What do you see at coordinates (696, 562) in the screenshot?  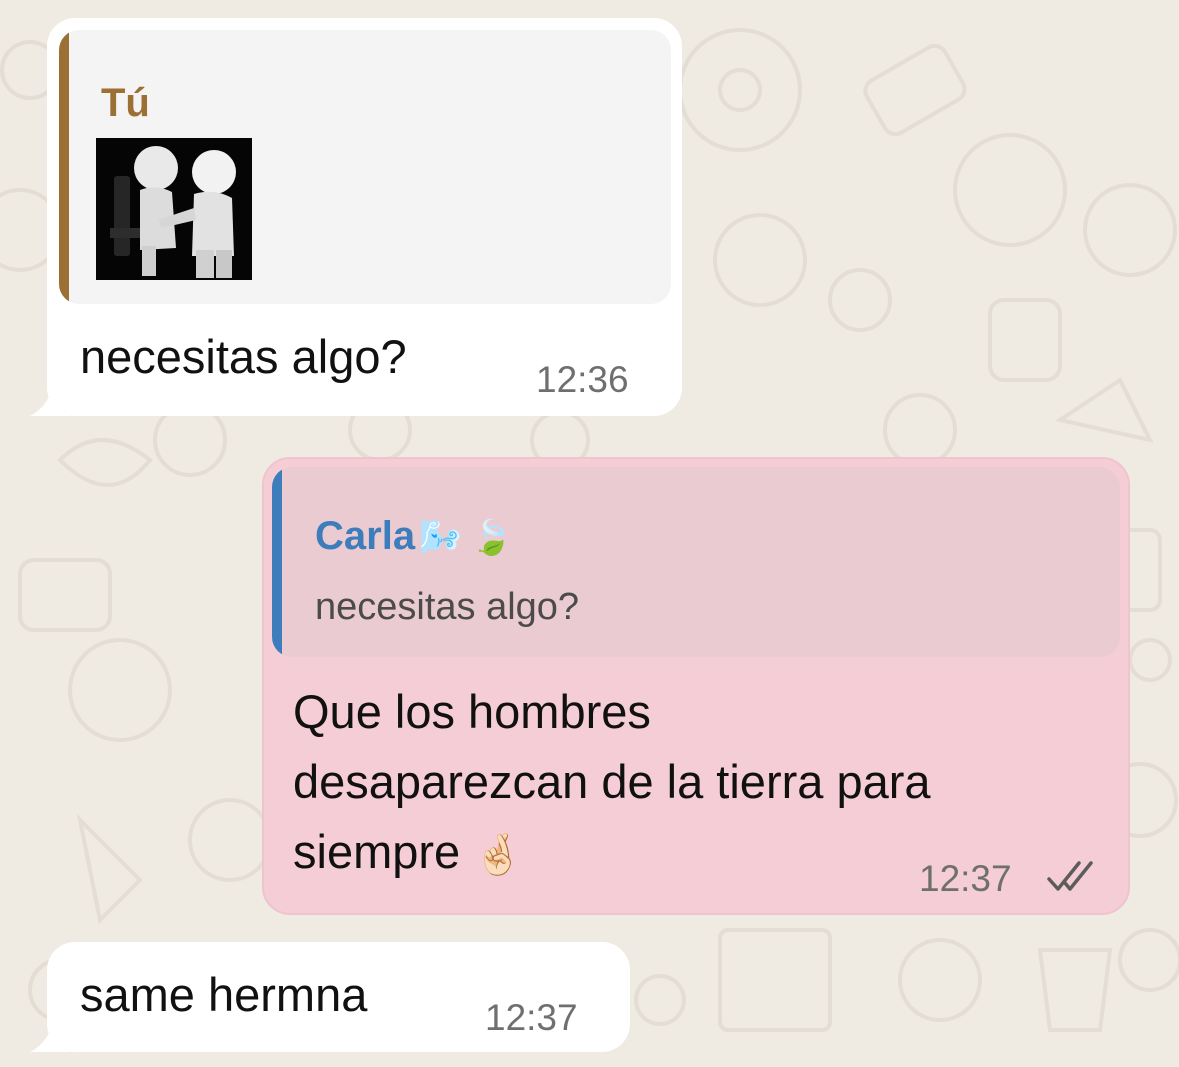 I see `quoted-reply: Carla 🌬️ 🍃 necesitas algo?` at bounding box center [696, 562].